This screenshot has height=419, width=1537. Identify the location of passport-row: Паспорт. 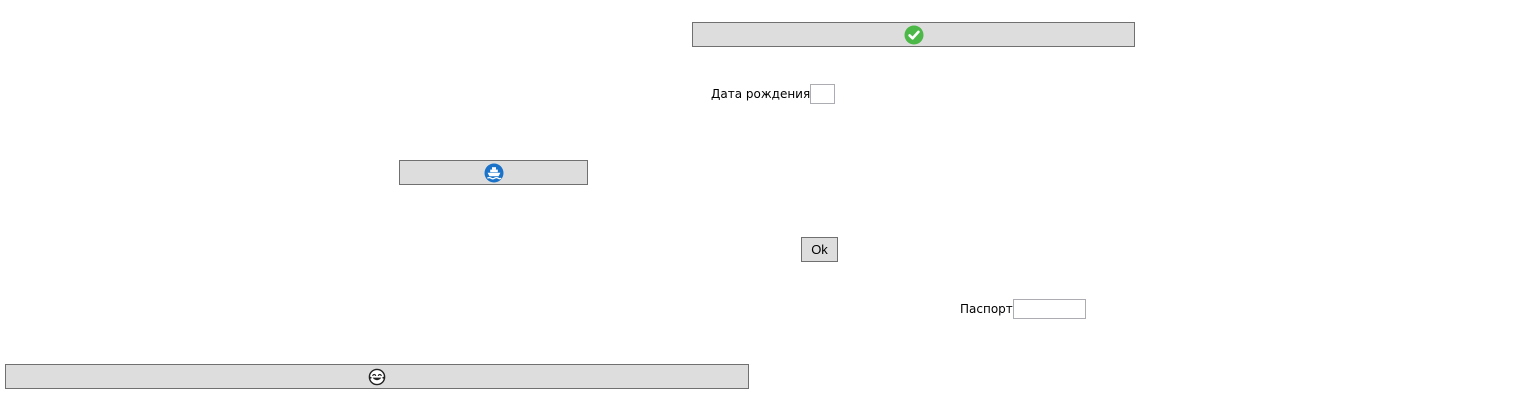
(1023, 309).